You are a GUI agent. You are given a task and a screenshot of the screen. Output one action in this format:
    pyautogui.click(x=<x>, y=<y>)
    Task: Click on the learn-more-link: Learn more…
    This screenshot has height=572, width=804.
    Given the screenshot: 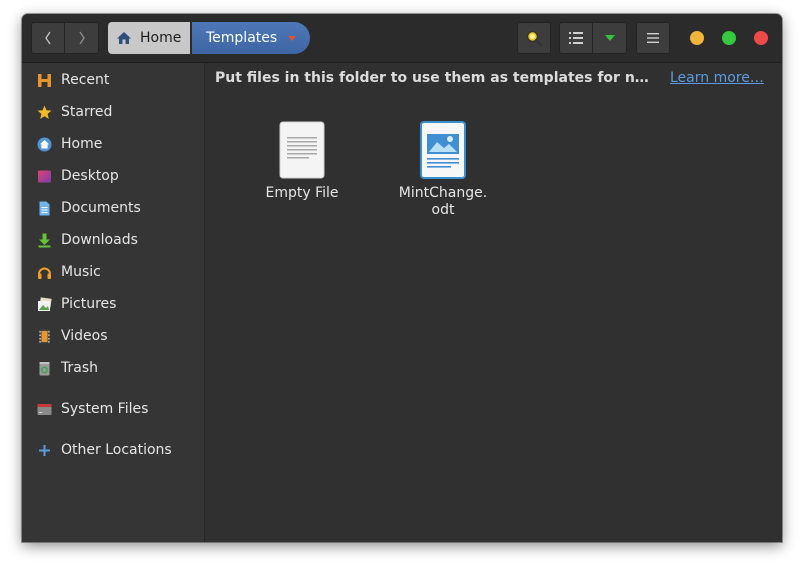 What is the action you would take?
    pyautogui.click(x=717, y=78)
    